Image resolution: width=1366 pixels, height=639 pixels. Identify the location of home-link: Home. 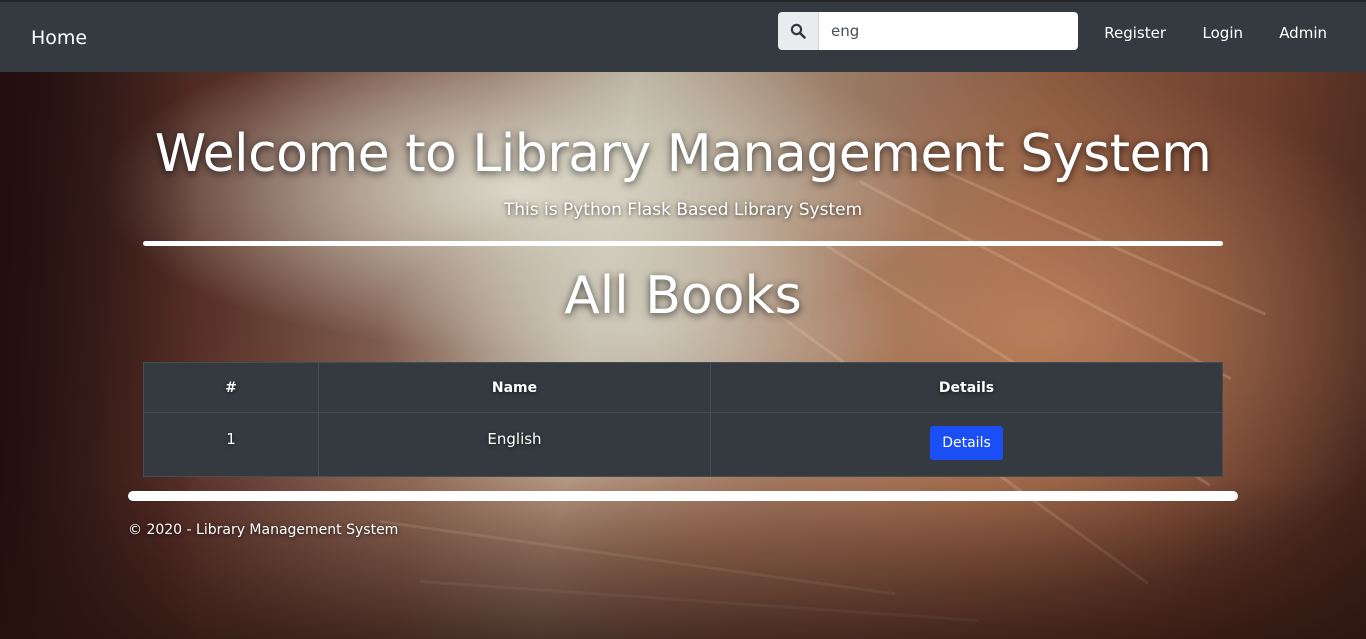
(59, 38).